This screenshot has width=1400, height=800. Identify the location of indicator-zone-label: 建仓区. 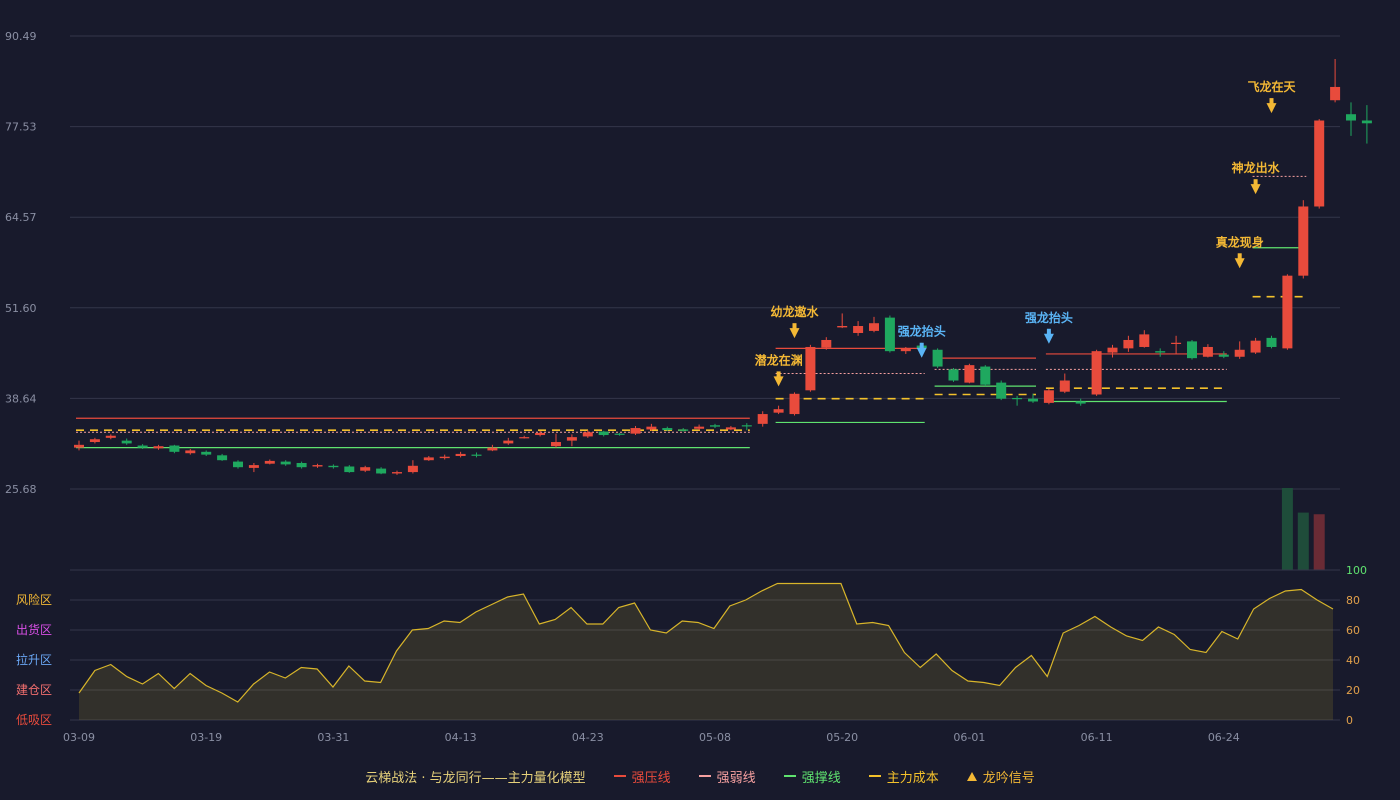
(34, 690).